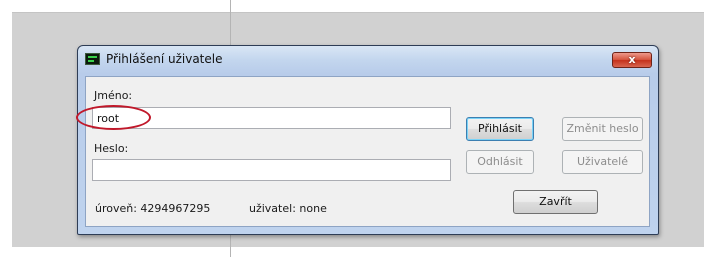 The height and width of the screenshot is (257, 714). Describe the element at coordinates (271, 118) in the screenshot. I see `name-input` at that location.